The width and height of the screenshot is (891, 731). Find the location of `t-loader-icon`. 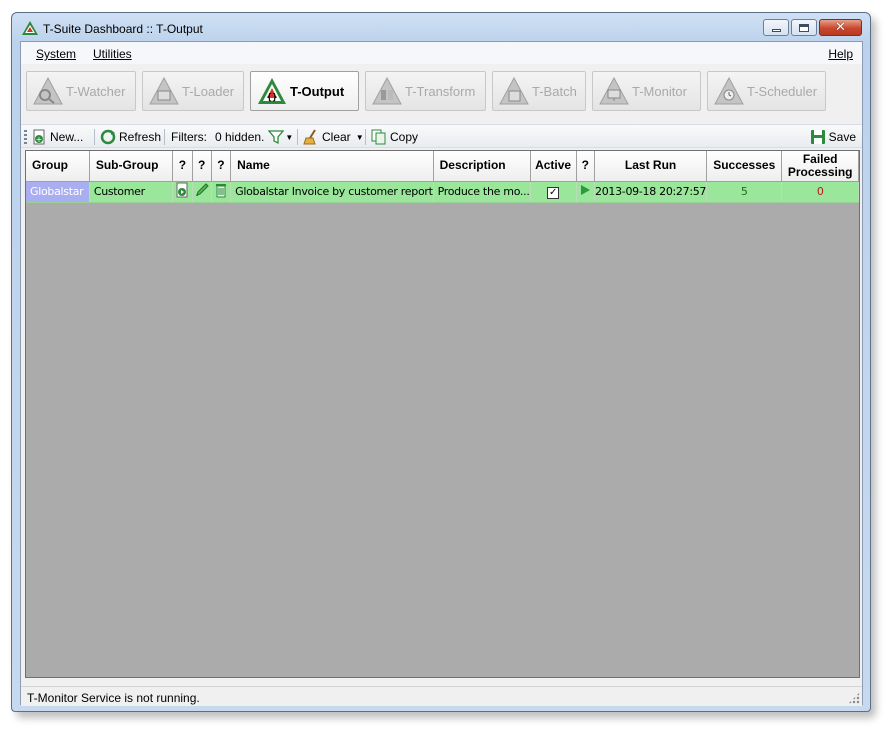

t-loader-icon is located at coordinates (164, 91).